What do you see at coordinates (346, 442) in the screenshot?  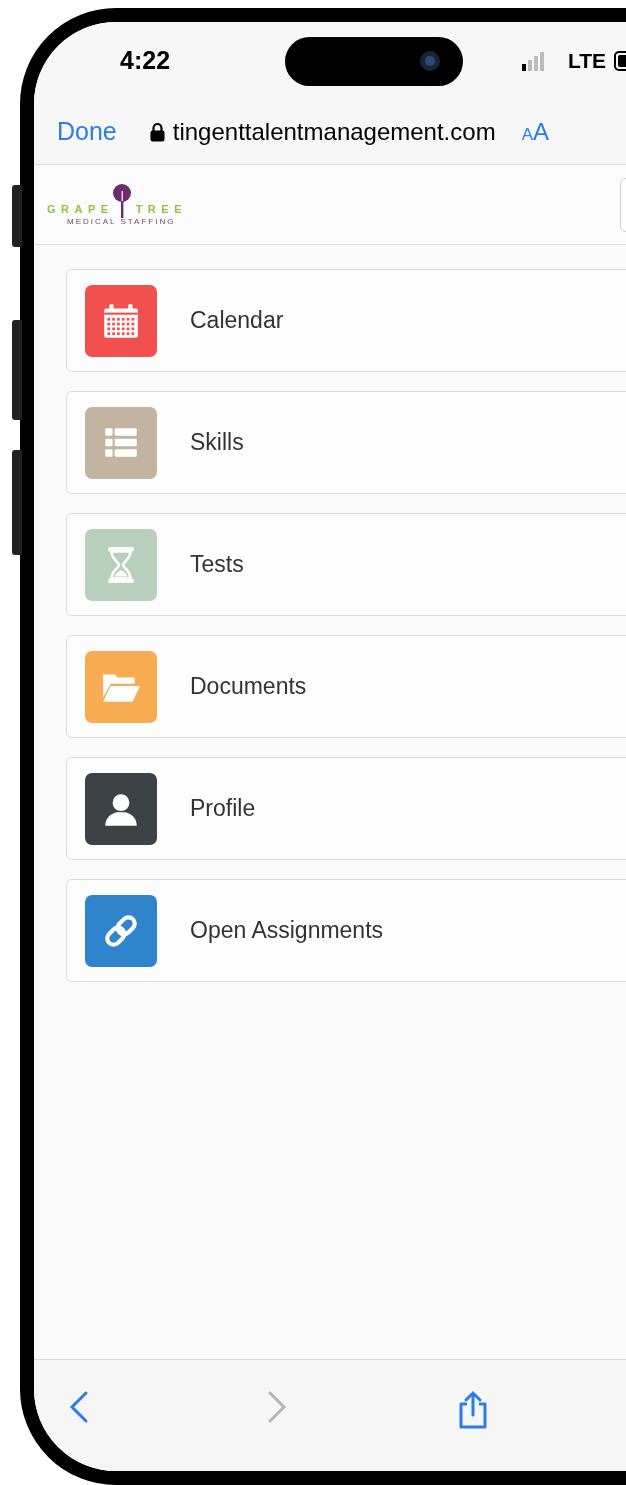 I see `menu-item: Skills` at bounding box center [346, 442].